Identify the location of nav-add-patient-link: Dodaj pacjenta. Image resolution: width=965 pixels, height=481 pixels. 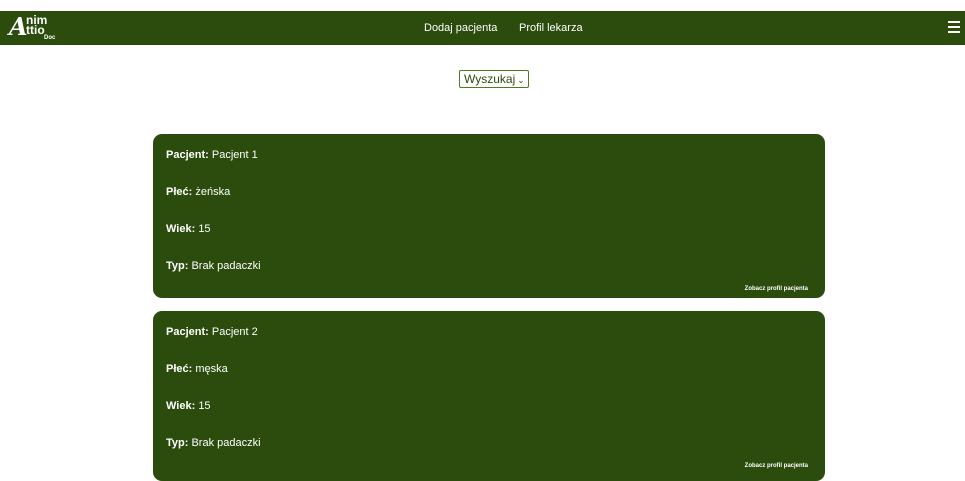
(460, 28).